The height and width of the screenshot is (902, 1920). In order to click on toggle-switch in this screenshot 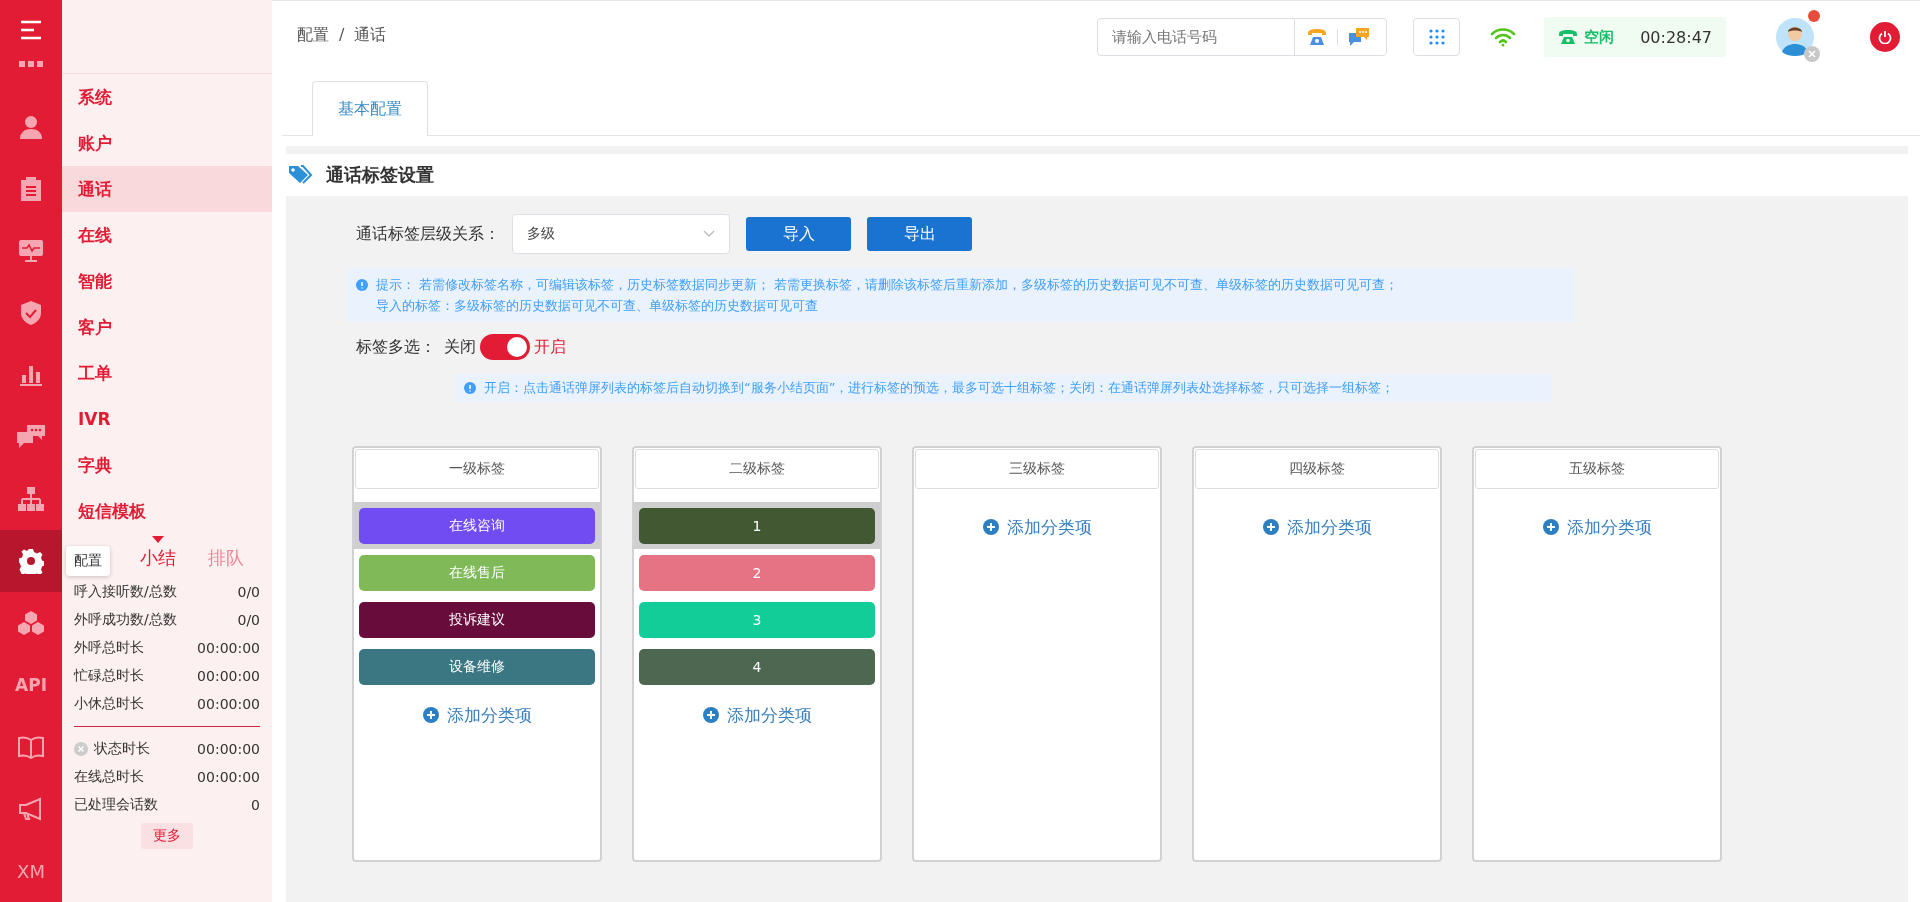, I will do `click(505, 347)`.